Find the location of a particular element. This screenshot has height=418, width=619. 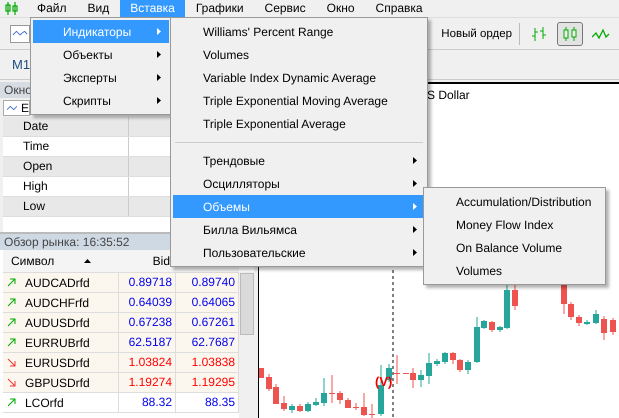

symbol-name: LCOrfd is located at coordinates (44, 403).